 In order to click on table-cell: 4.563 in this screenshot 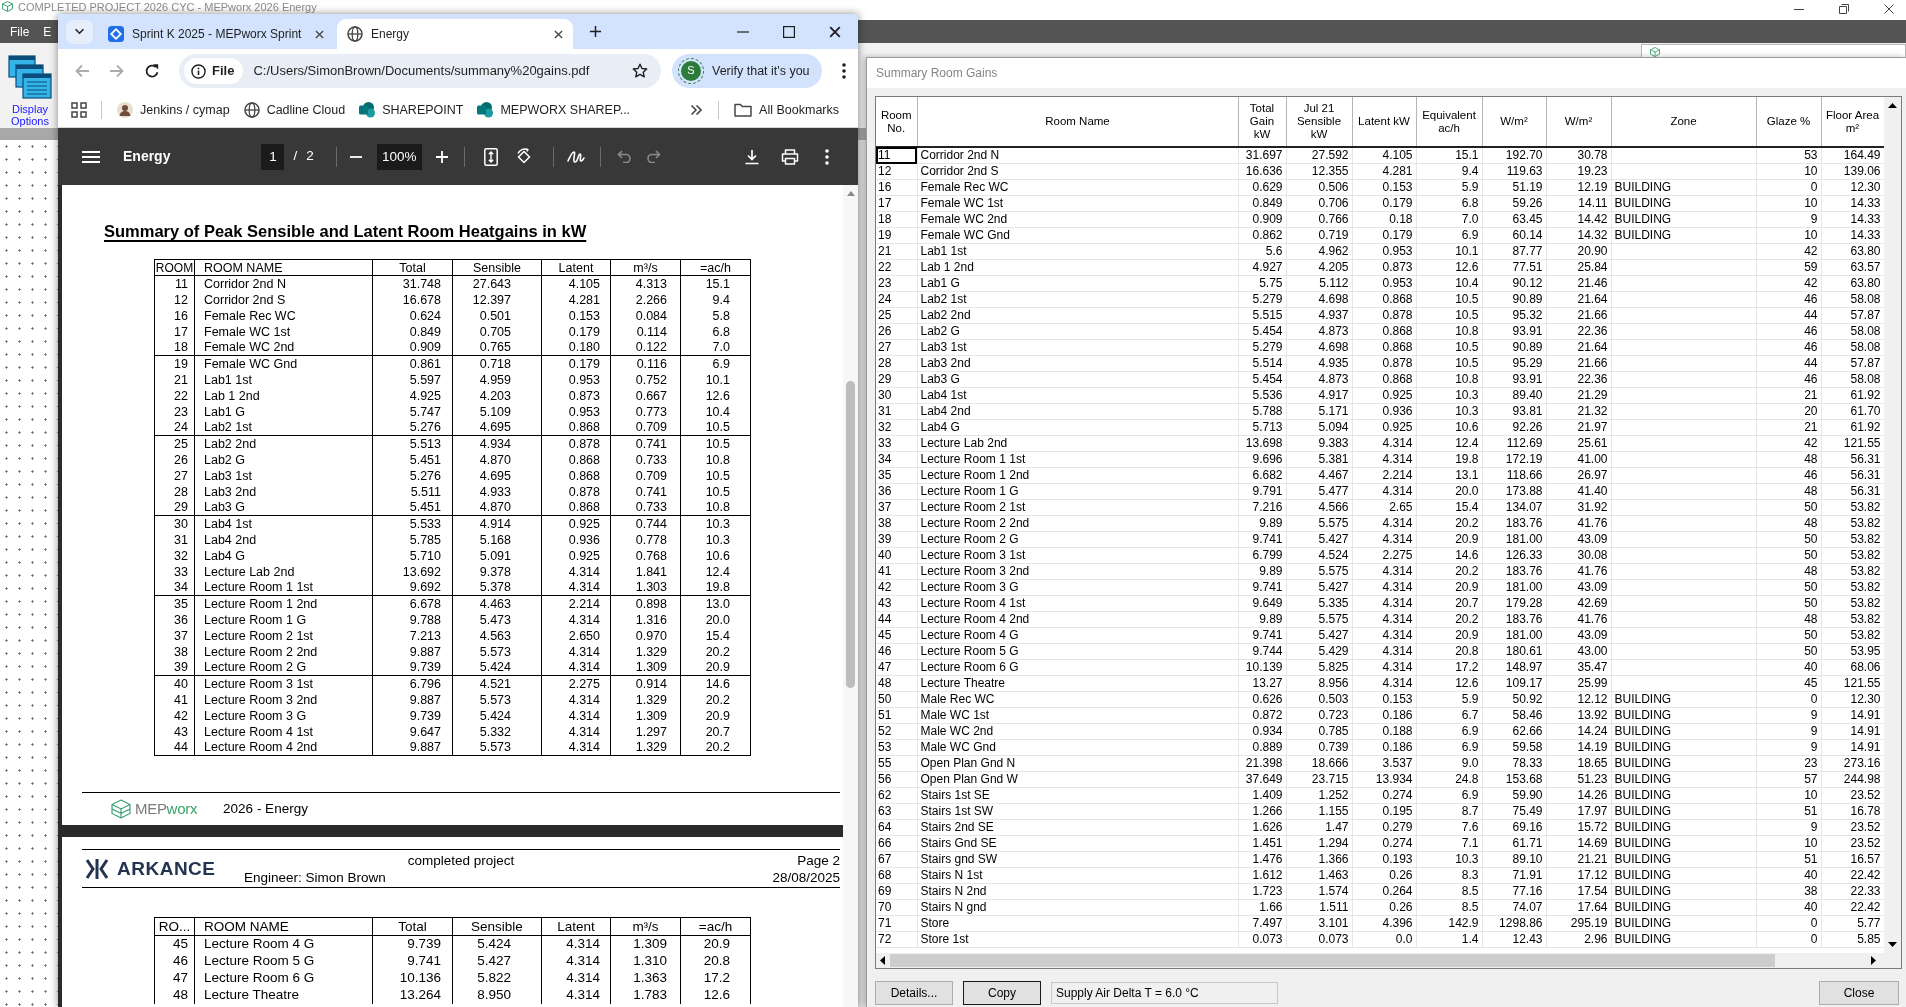, I will do `click(497, 635)`.